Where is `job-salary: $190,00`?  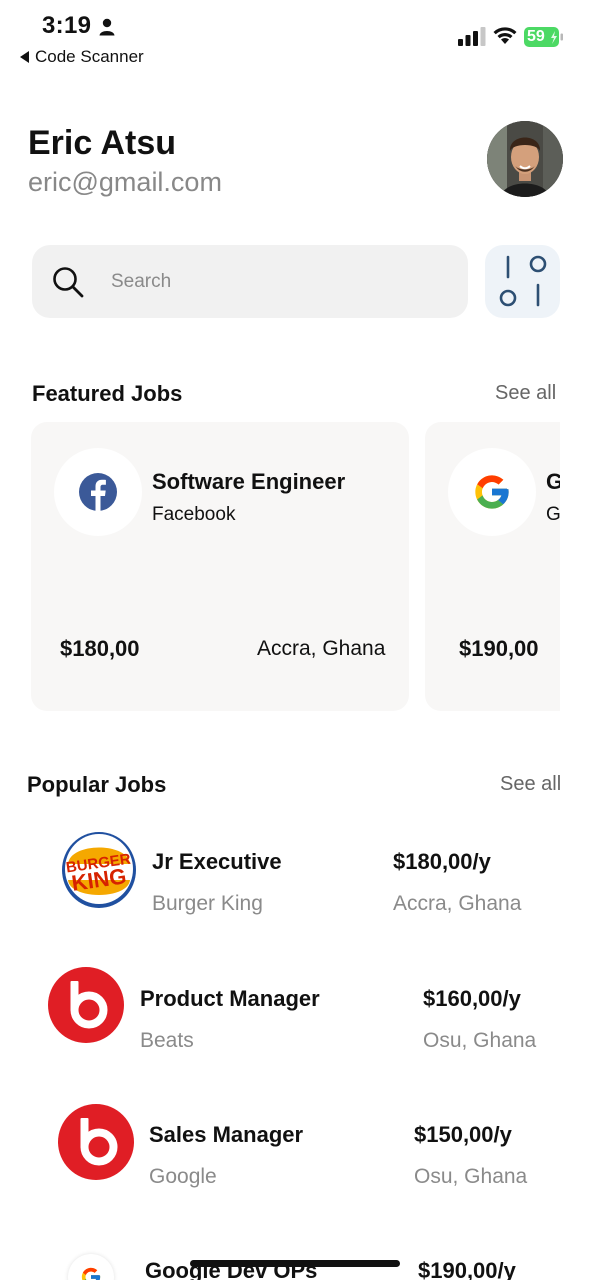 job-salary: $190,00 is located at coordinates (499, 648).